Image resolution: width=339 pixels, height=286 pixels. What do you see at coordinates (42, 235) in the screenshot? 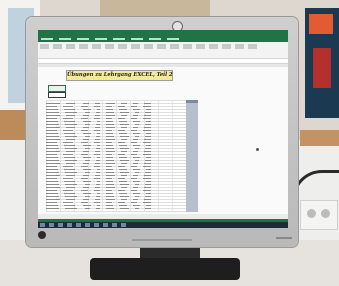
I see `power-button-icon` at bounding box center [42, 235].